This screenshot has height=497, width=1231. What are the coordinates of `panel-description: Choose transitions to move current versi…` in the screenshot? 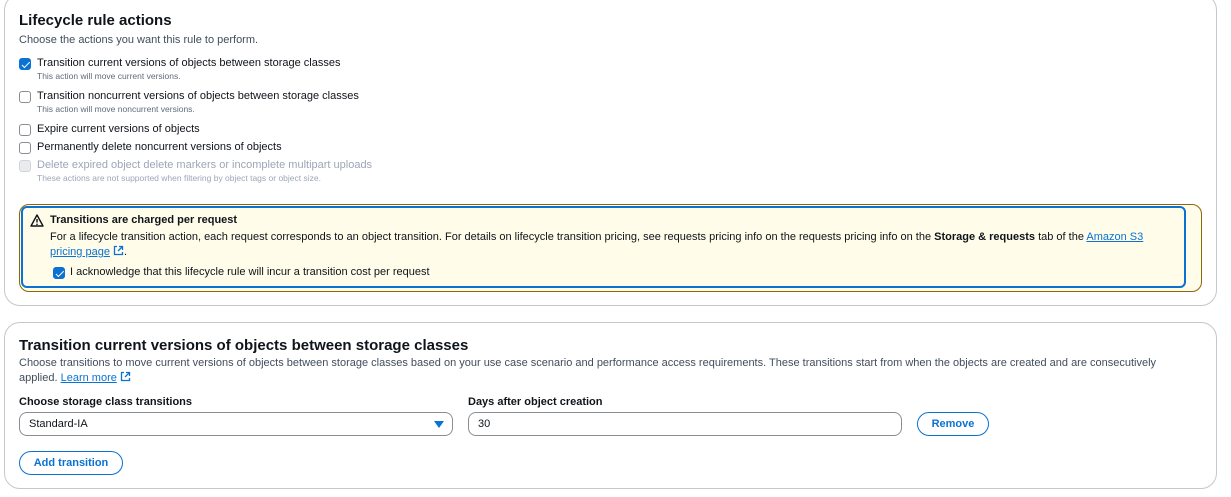 It's located at (604, 371).